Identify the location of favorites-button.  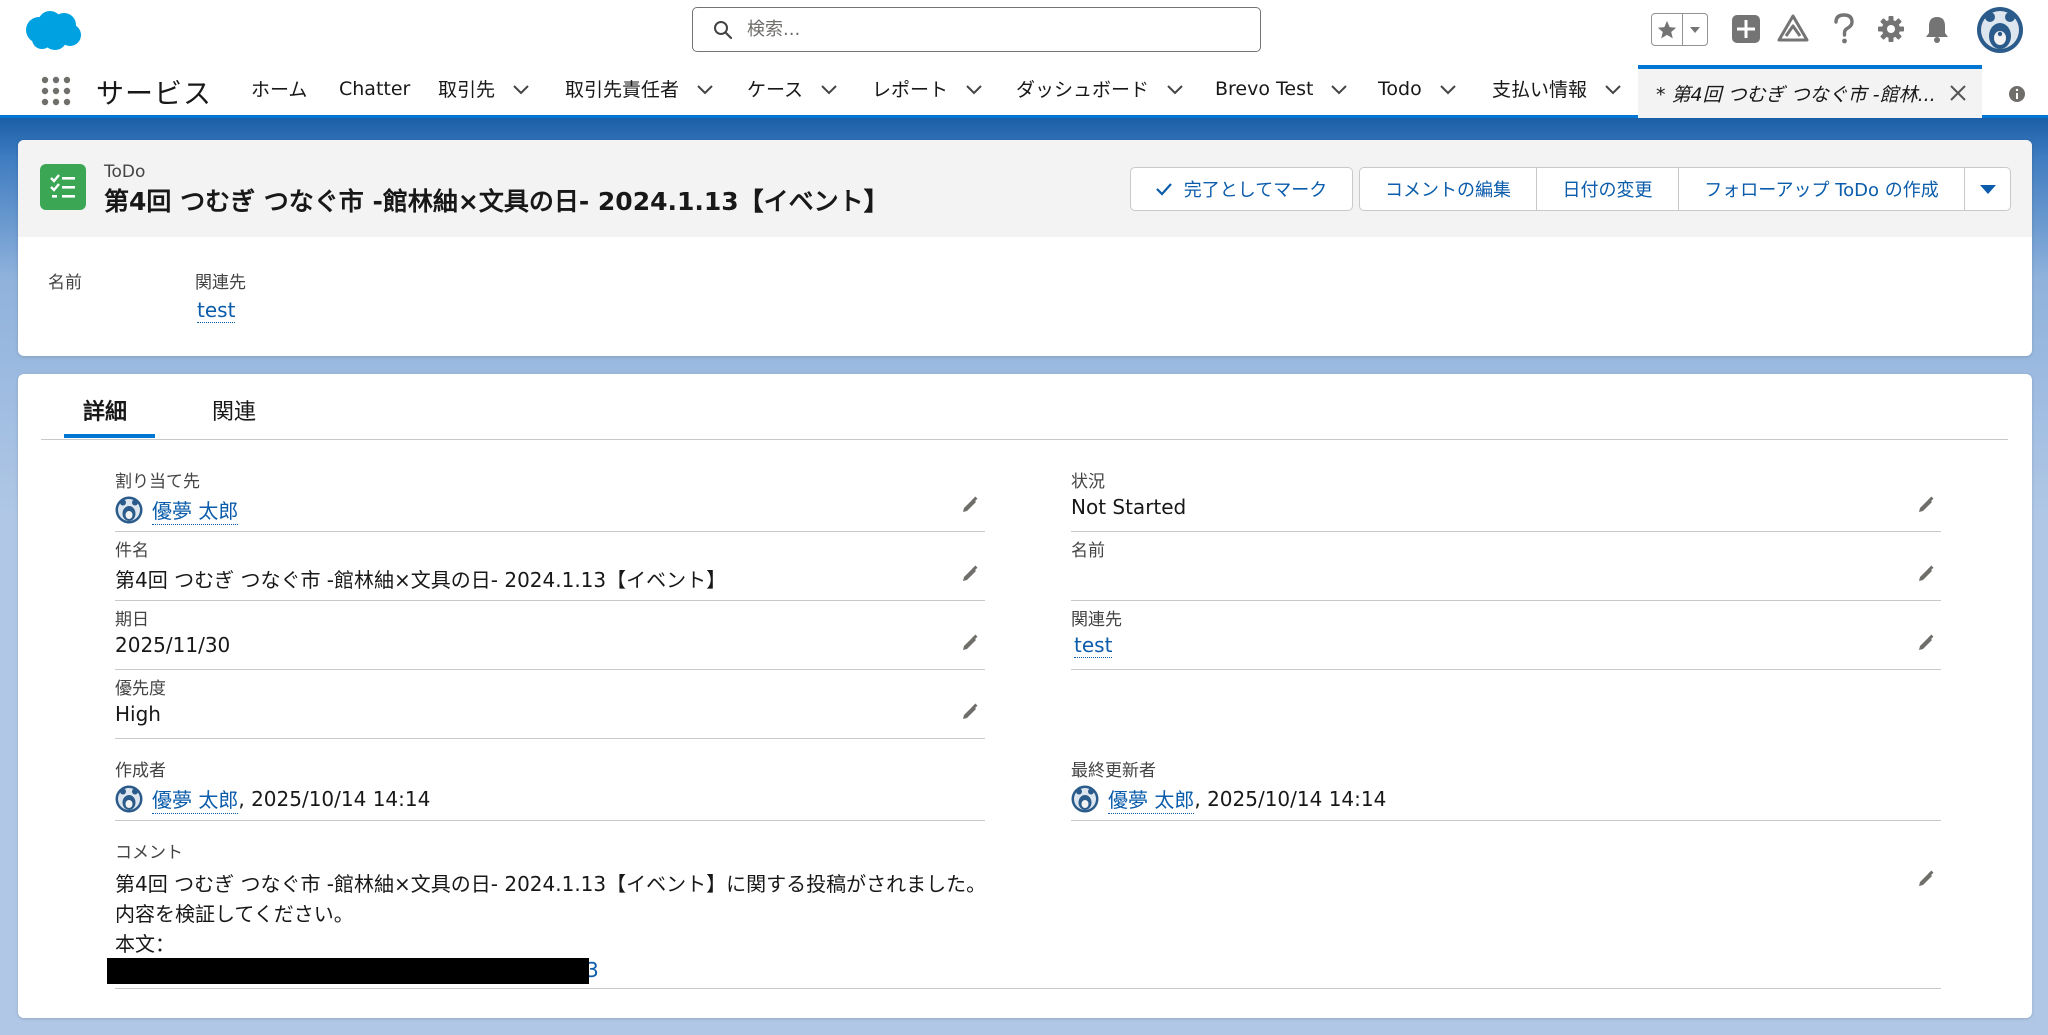
(1668, 29).